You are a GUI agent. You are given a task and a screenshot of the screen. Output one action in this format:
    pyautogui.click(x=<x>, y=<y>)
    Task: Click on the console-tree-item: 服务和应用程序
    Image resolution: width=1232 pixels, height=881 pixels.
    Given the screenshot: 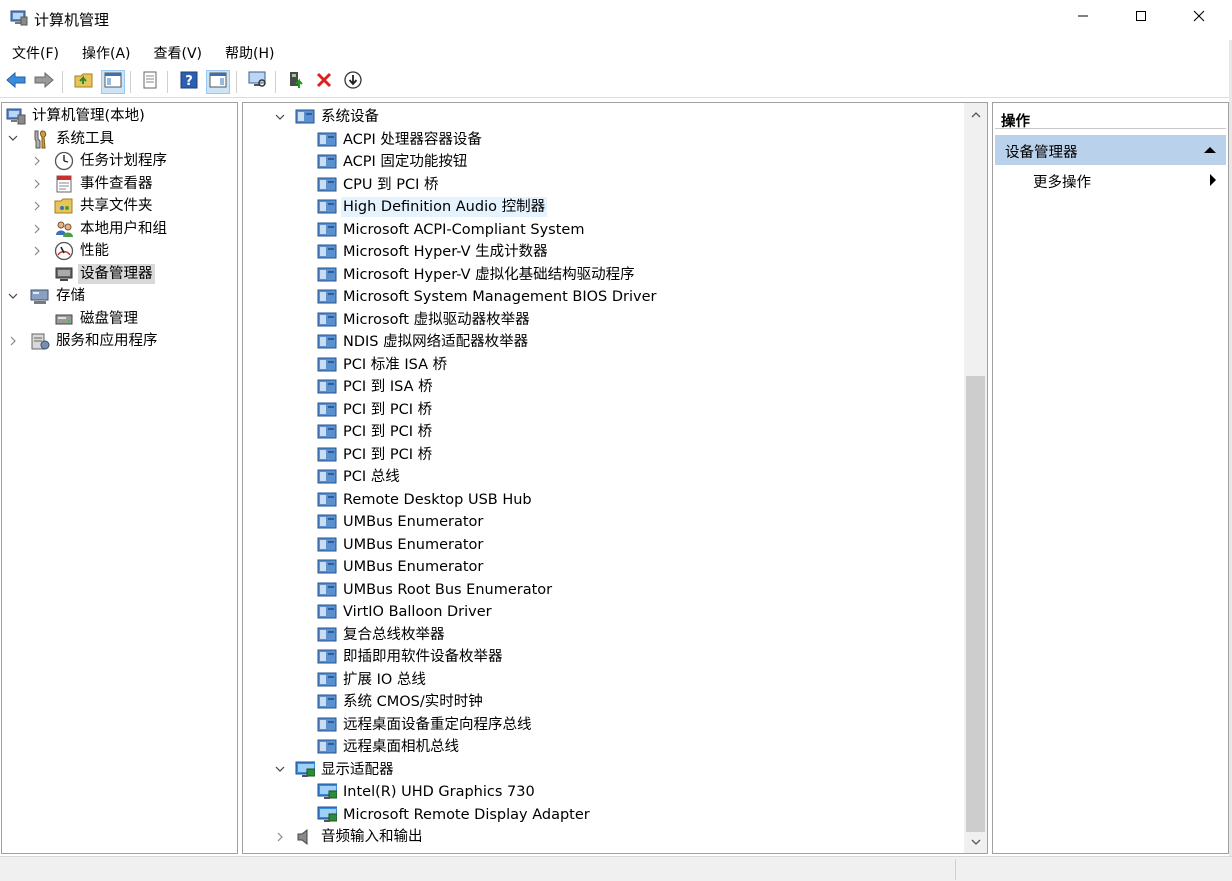 What is the action you would take?
    pyautogui.click(x=85, y=341)
    